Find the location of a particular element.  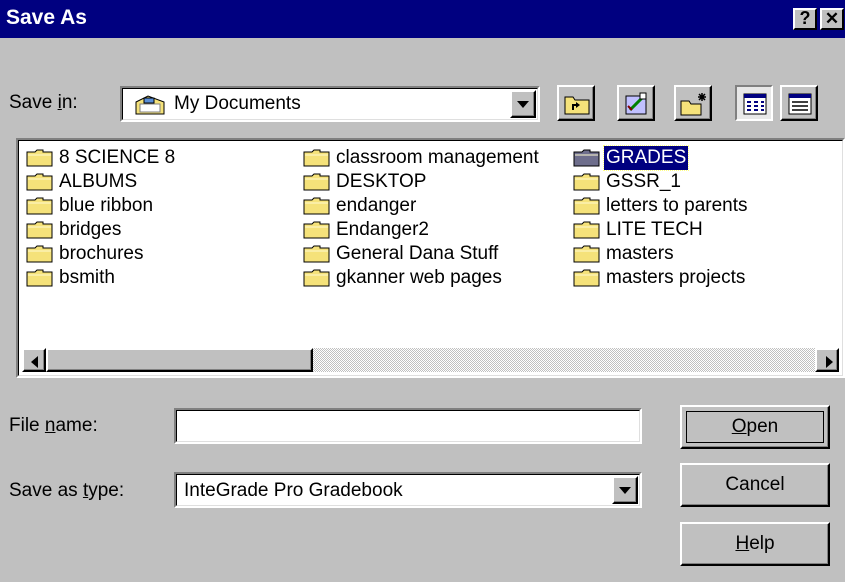

arrow-left-icon is located at coordinates (34, 362).